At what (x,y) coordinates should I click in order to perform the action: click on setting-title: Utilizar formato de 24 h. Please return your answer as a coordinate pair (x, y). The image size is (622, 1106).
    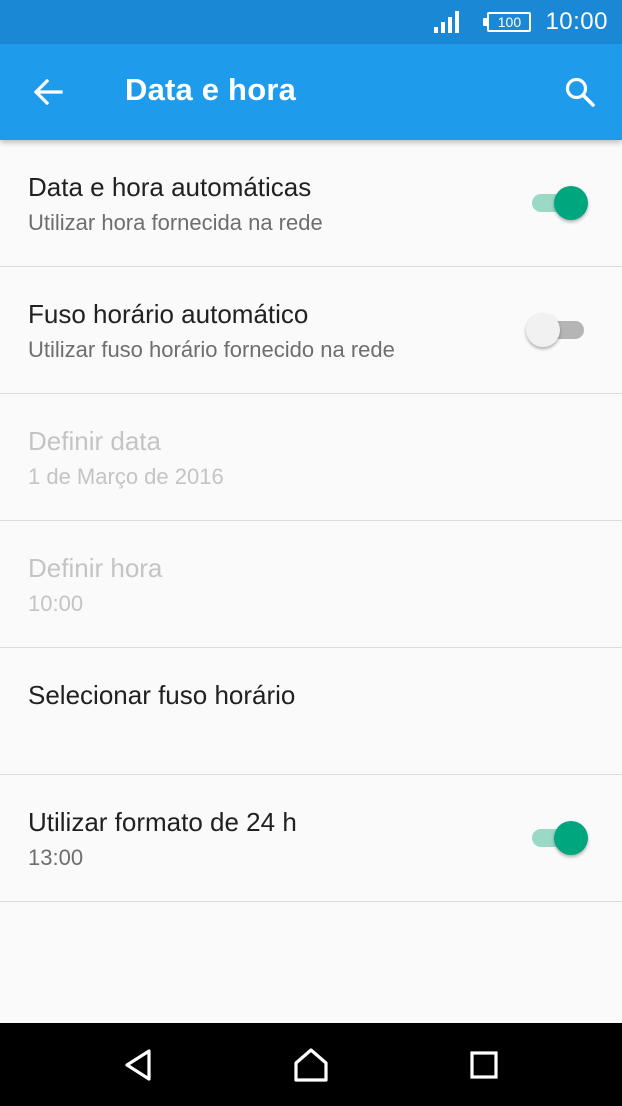
    Looking at the image, I should click on (162, 822).